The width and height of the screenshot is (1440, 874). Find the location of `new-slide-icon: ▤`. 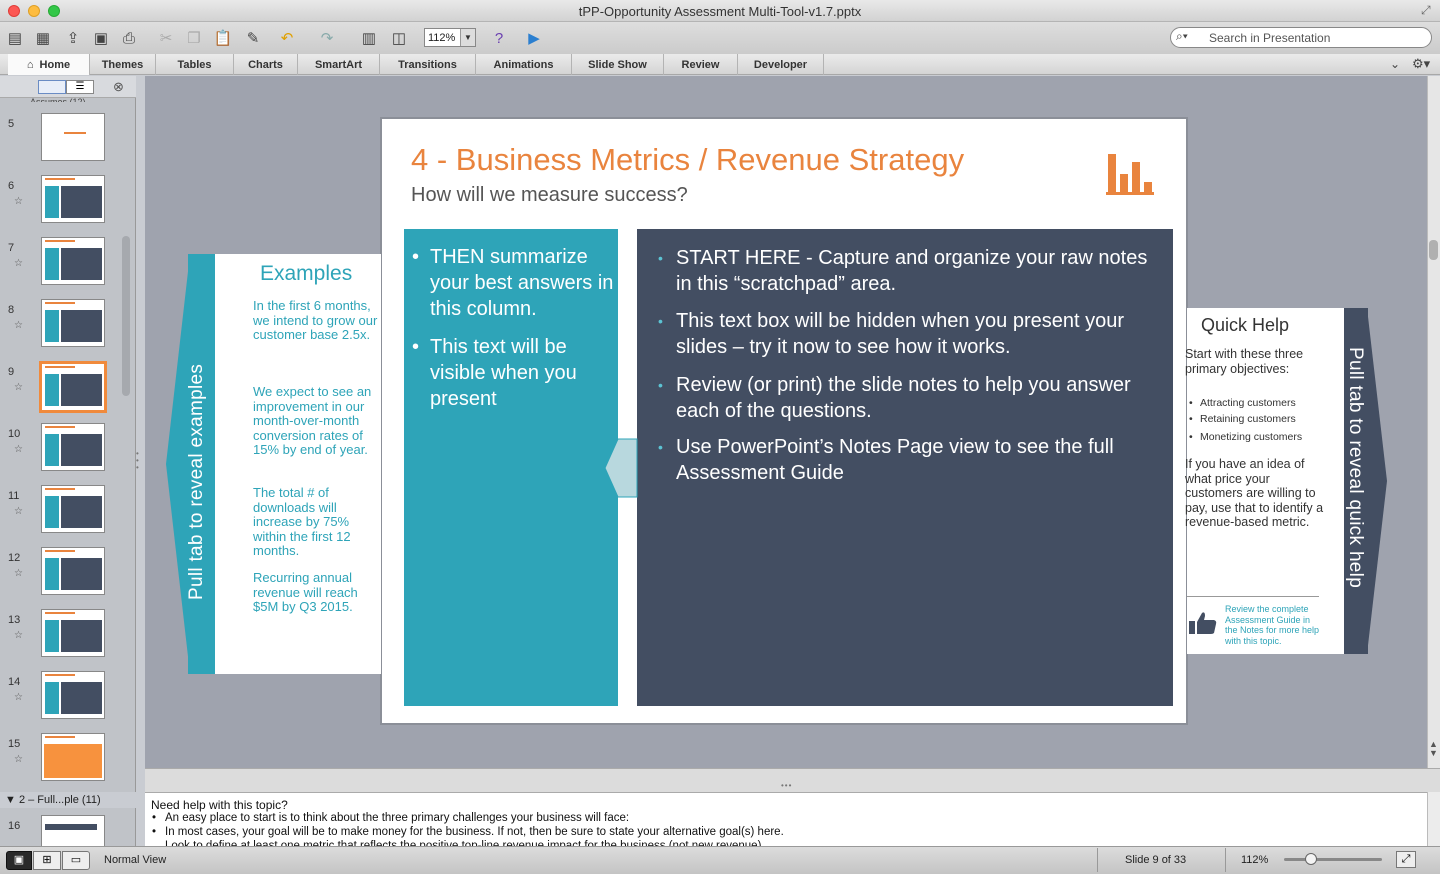

new-slide-icon: ▤ is located at coordinates (15, 38).